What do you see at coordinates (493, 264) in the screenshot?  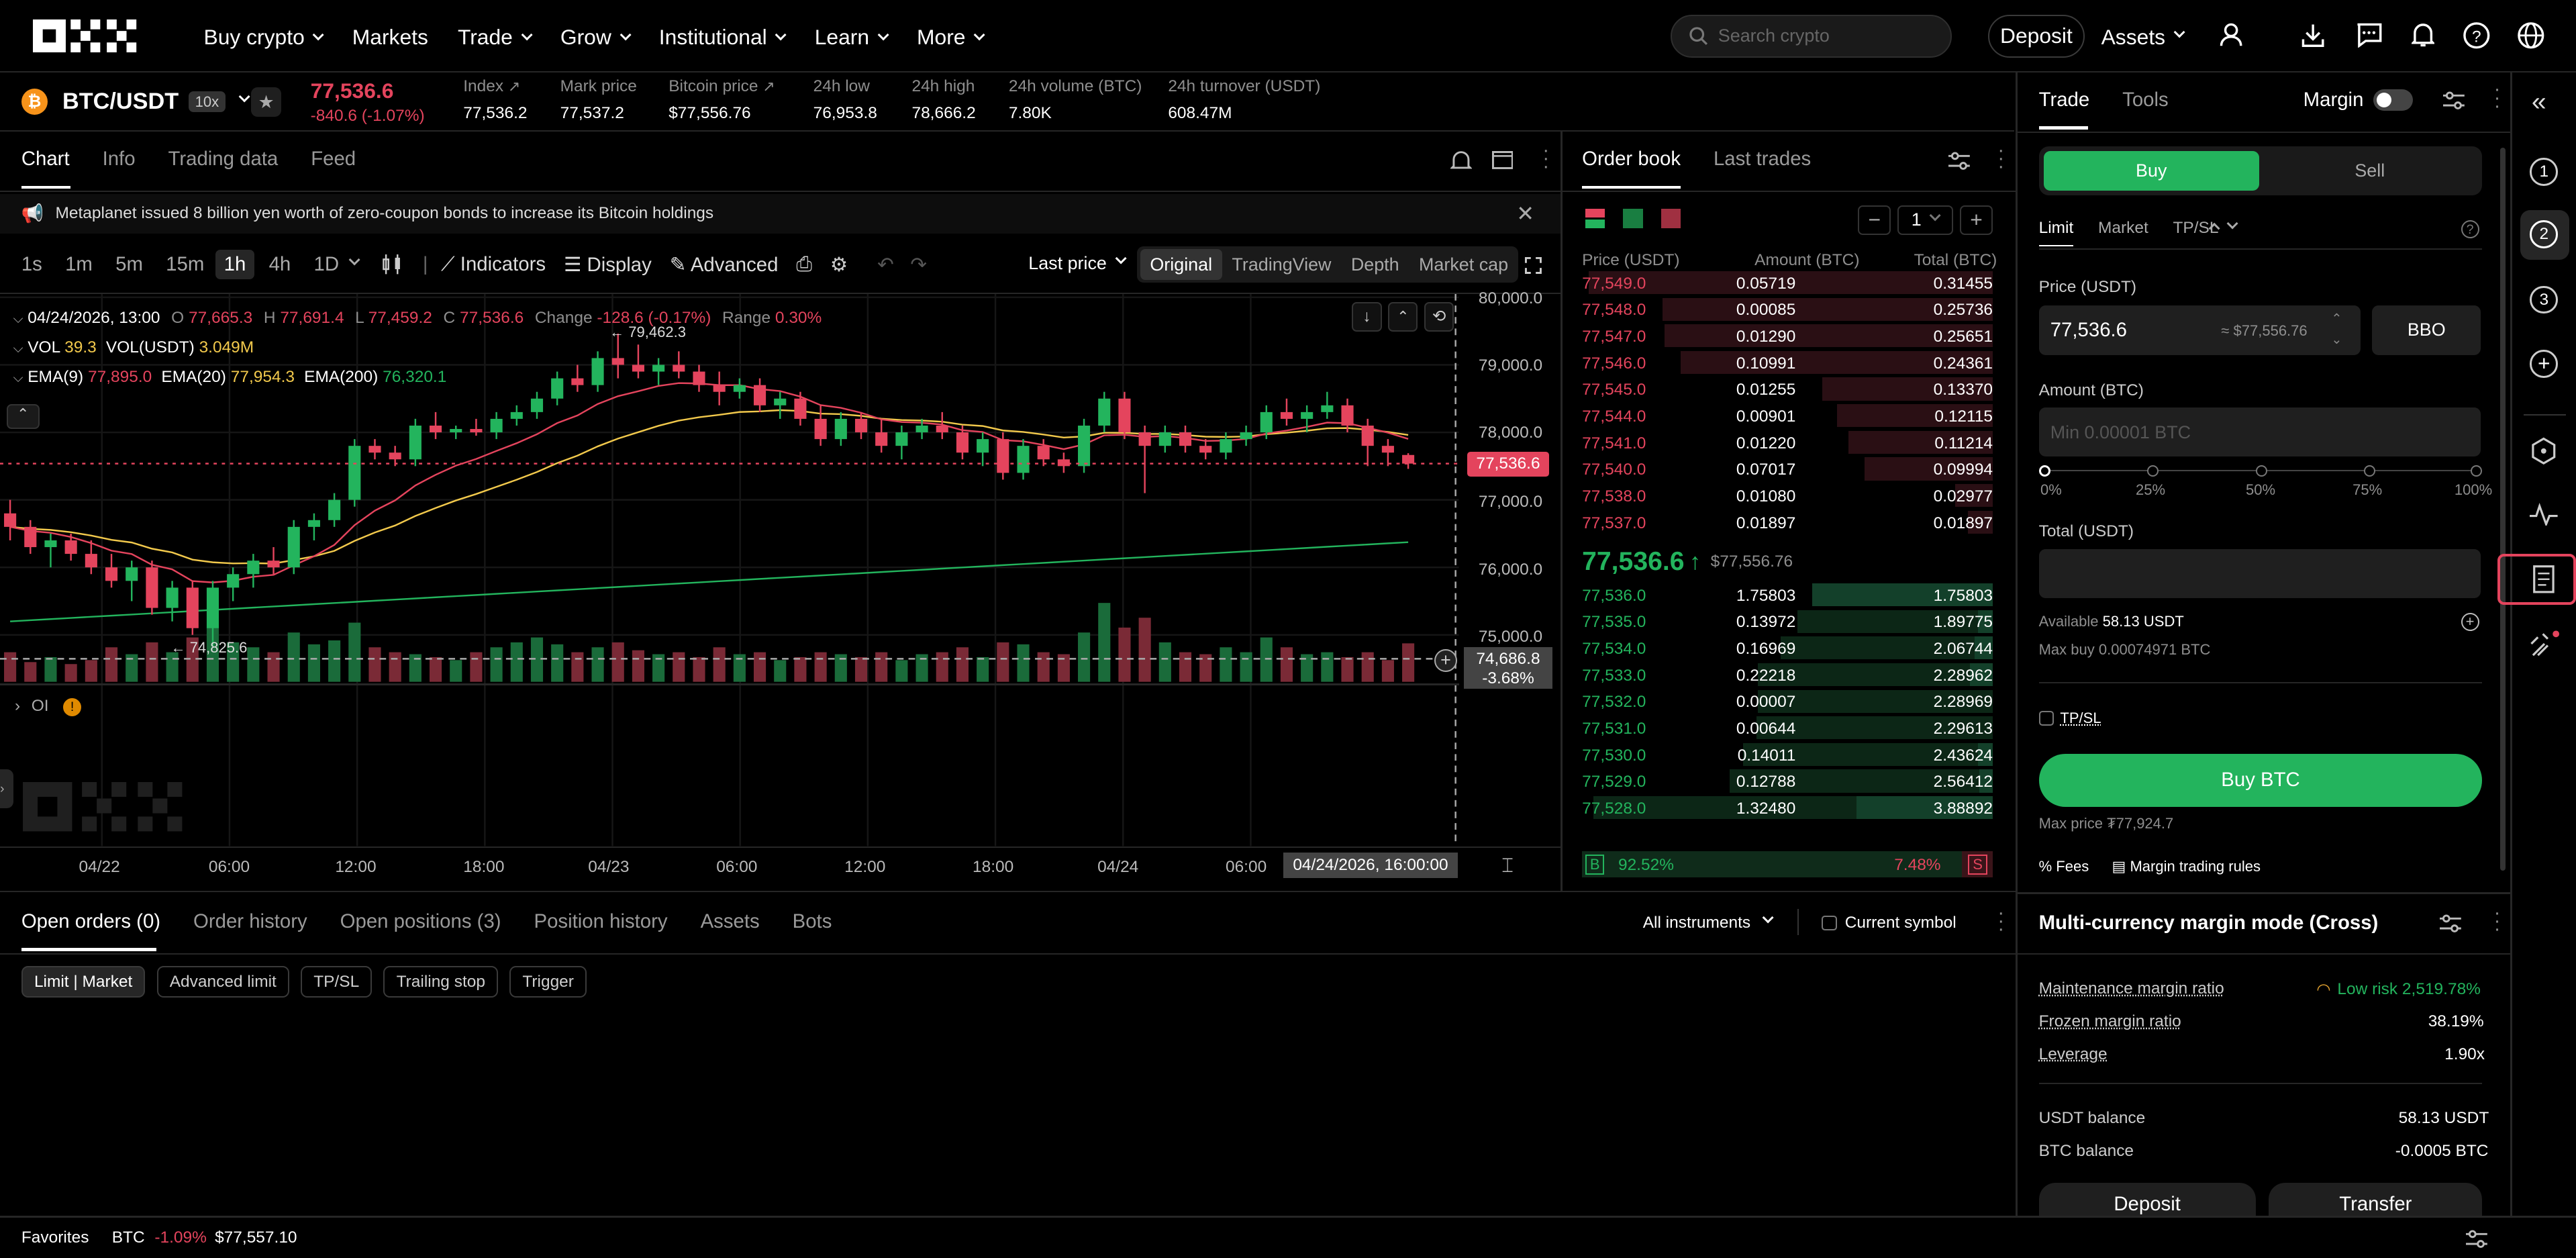 I see `indicators-button: ⟋ Indicators` at bounding box center [493, 264].